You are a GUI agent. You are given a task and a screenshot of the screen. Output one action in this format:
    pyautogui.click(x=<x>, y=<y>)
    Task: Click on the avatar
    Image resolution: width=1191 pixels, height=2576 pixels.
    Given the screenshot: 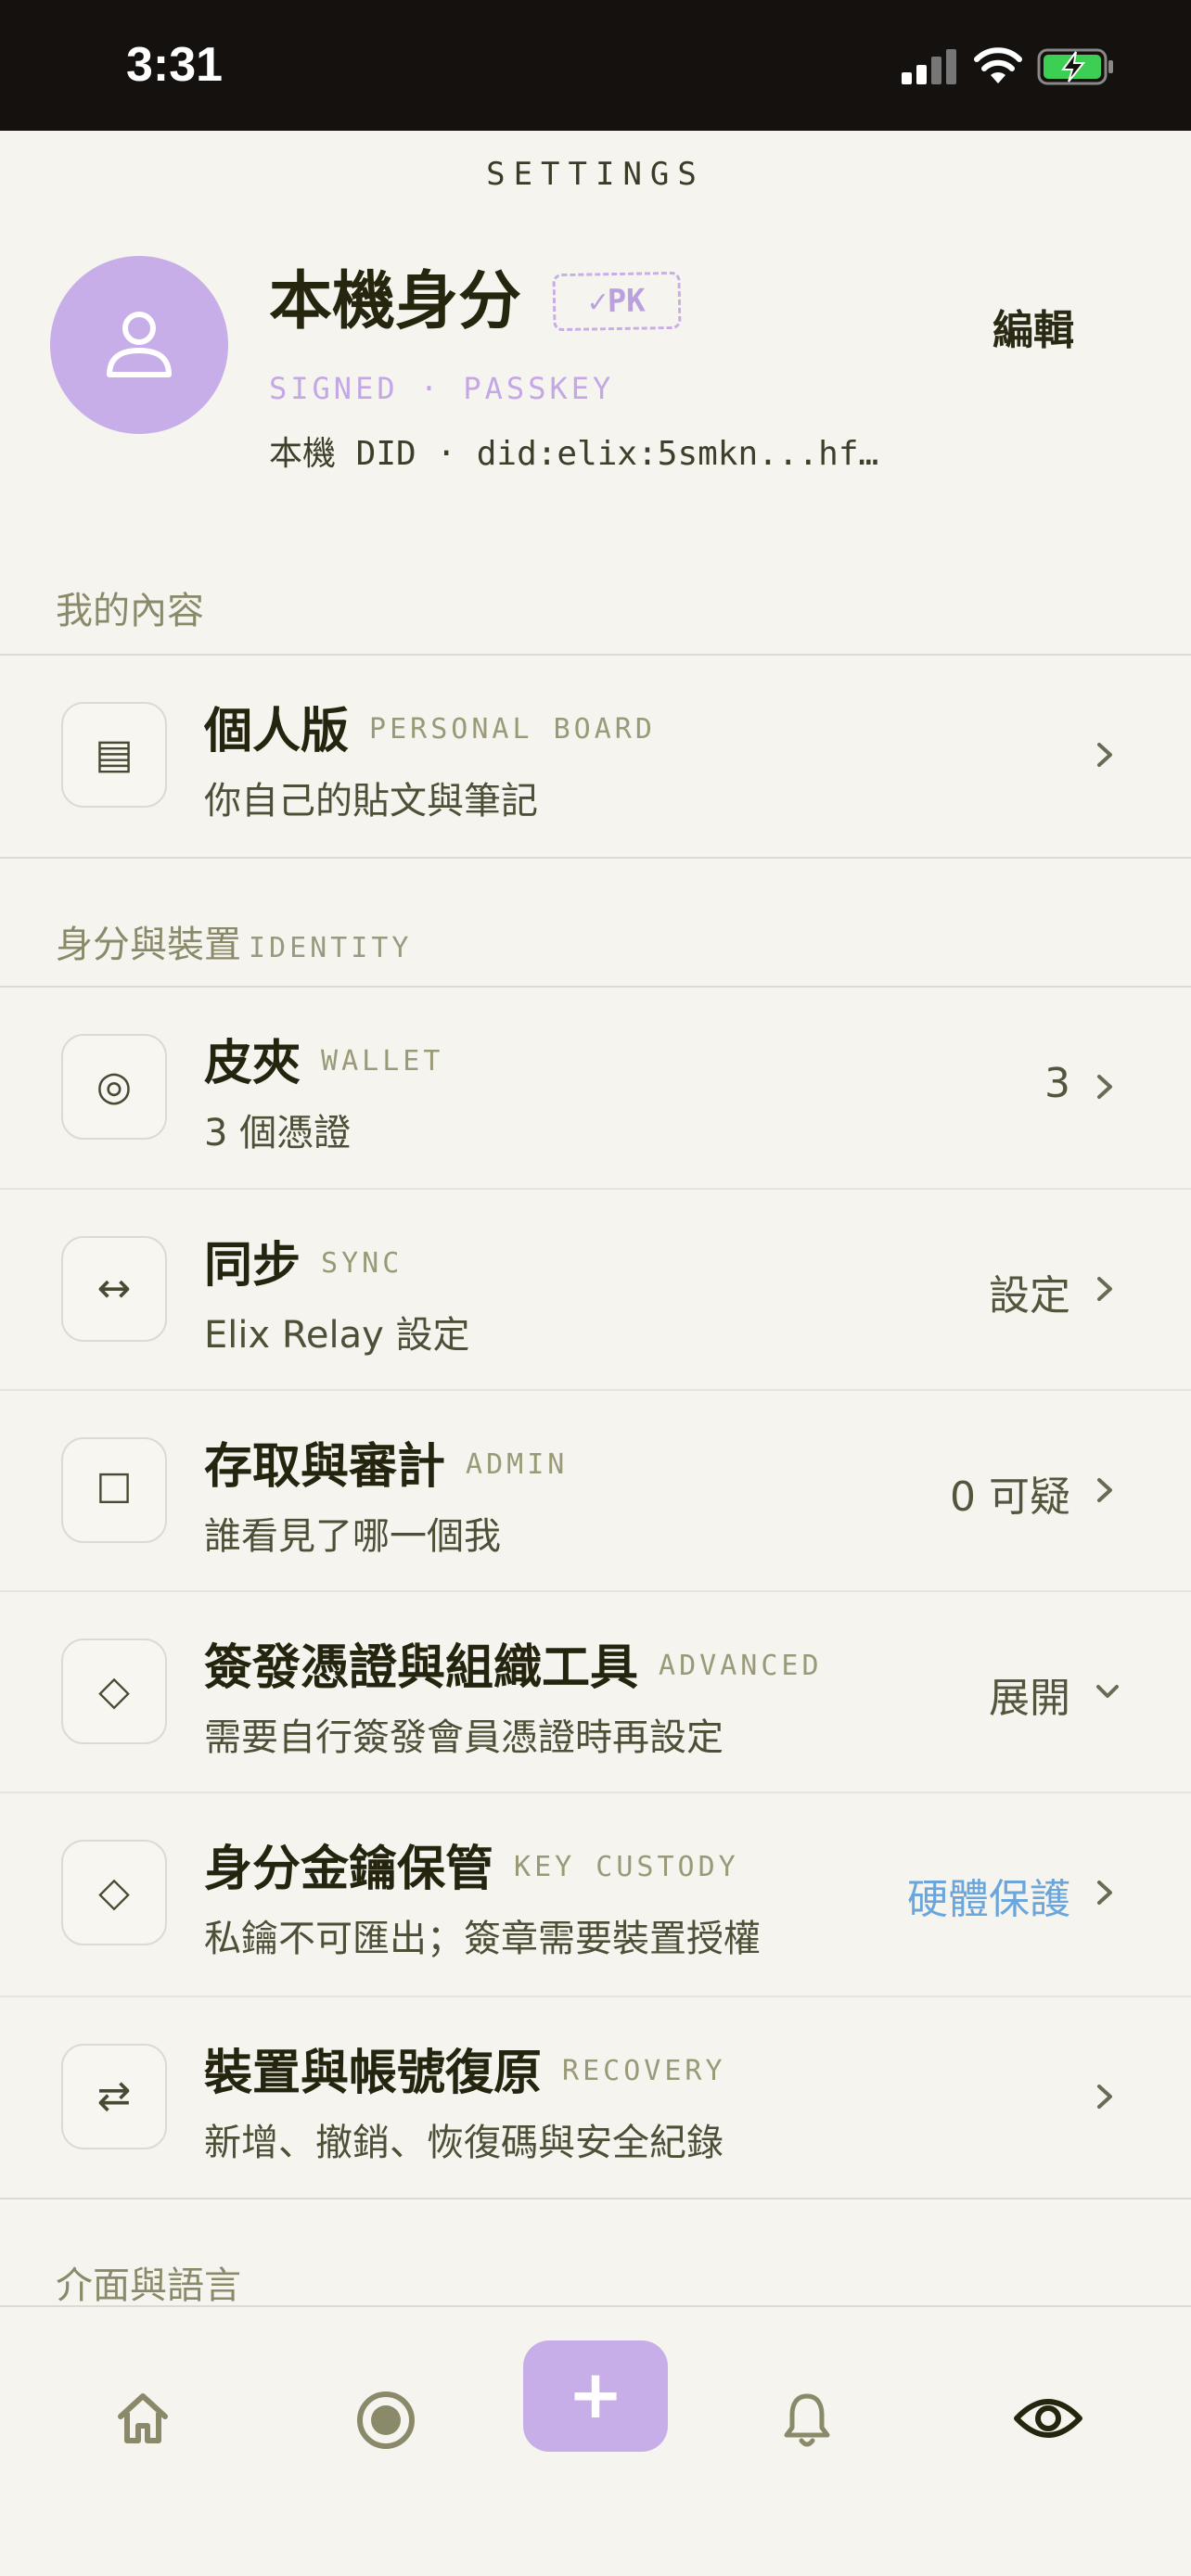 What is the action you would take?
    pyautogui.click(x=139, y=345)
    